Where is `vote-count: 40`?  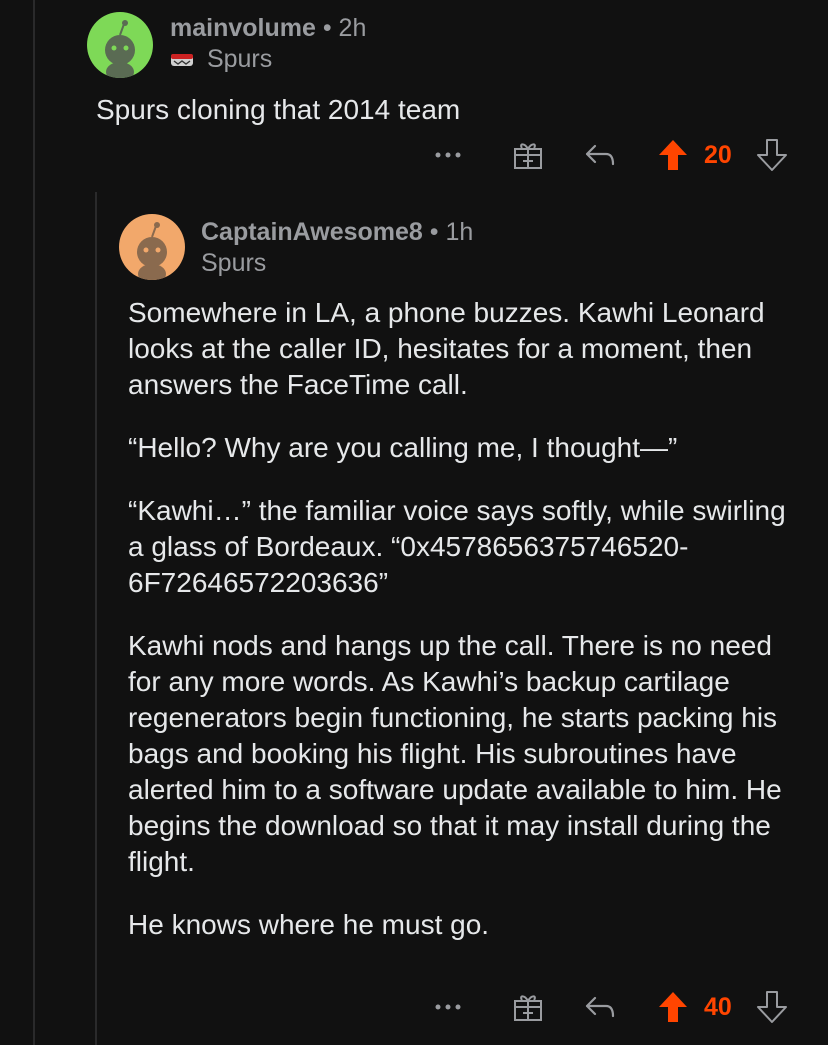 vote-count: 40 is located at coordinates (718, 1007).